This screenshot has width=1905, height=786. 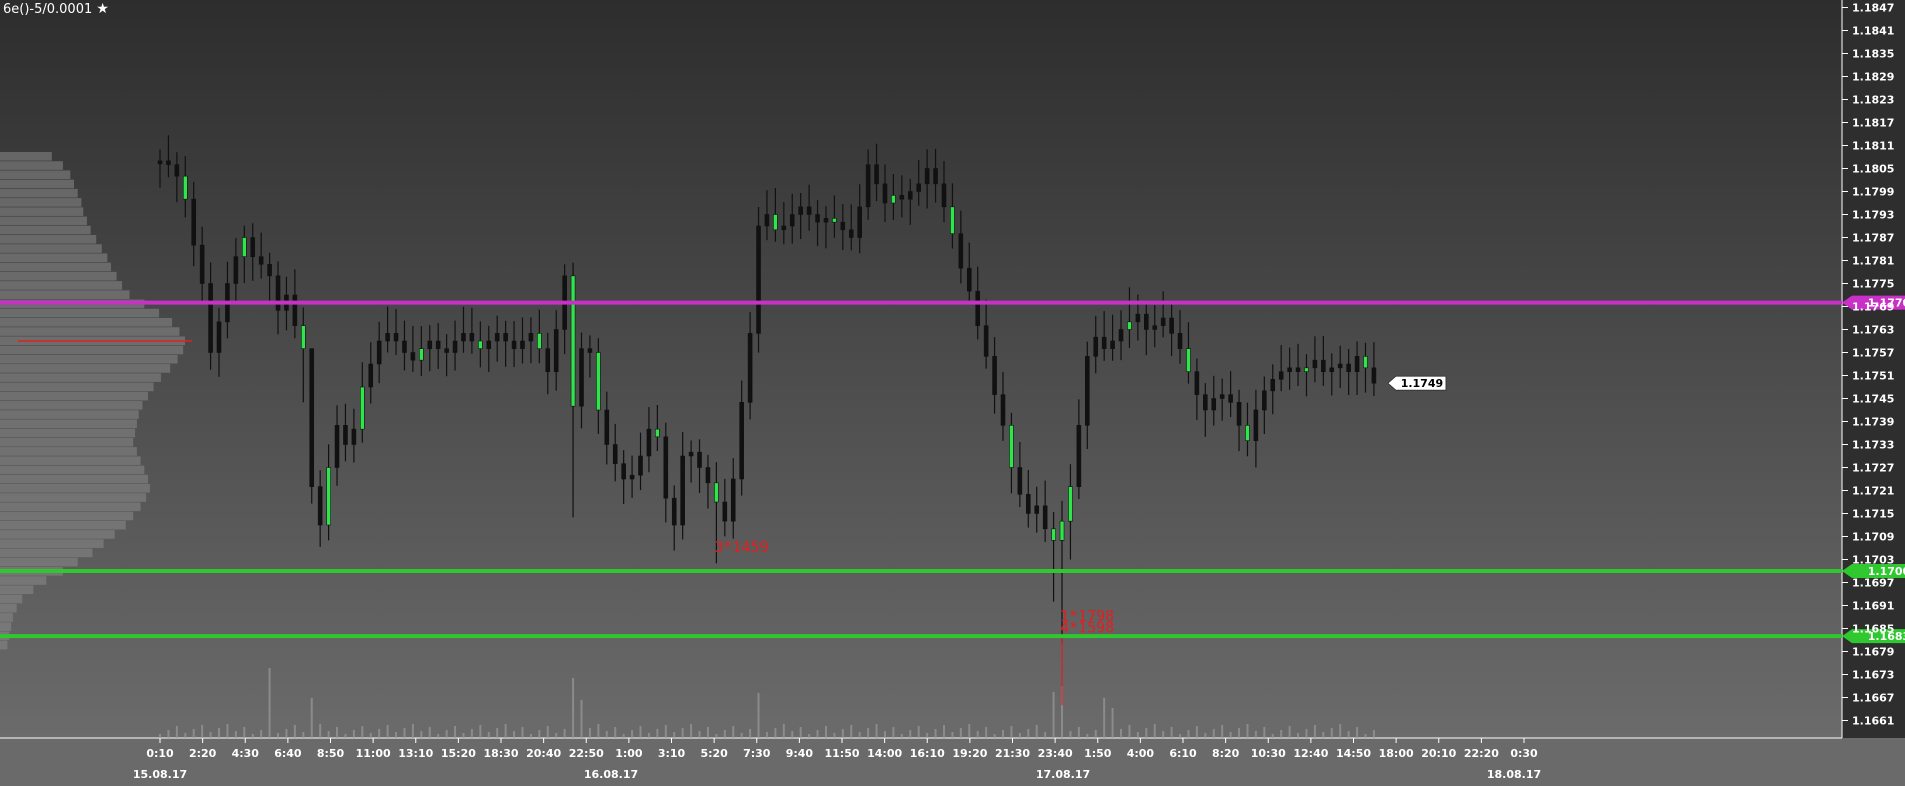 What do you see at coordinates (1873, 169) in the screenshot?
I see `y-tick-label: 1.1805` at bounding box center [1873, 169].